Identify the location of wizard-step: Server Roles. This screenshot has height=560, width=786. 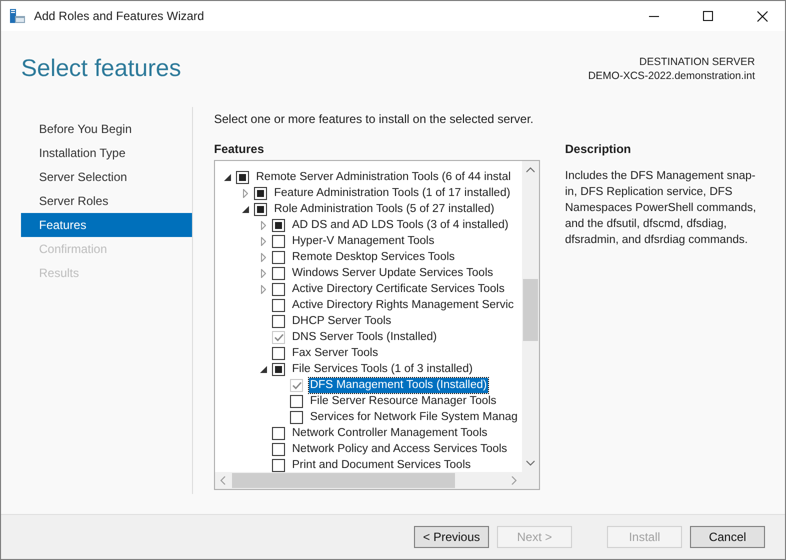
(106, 201).